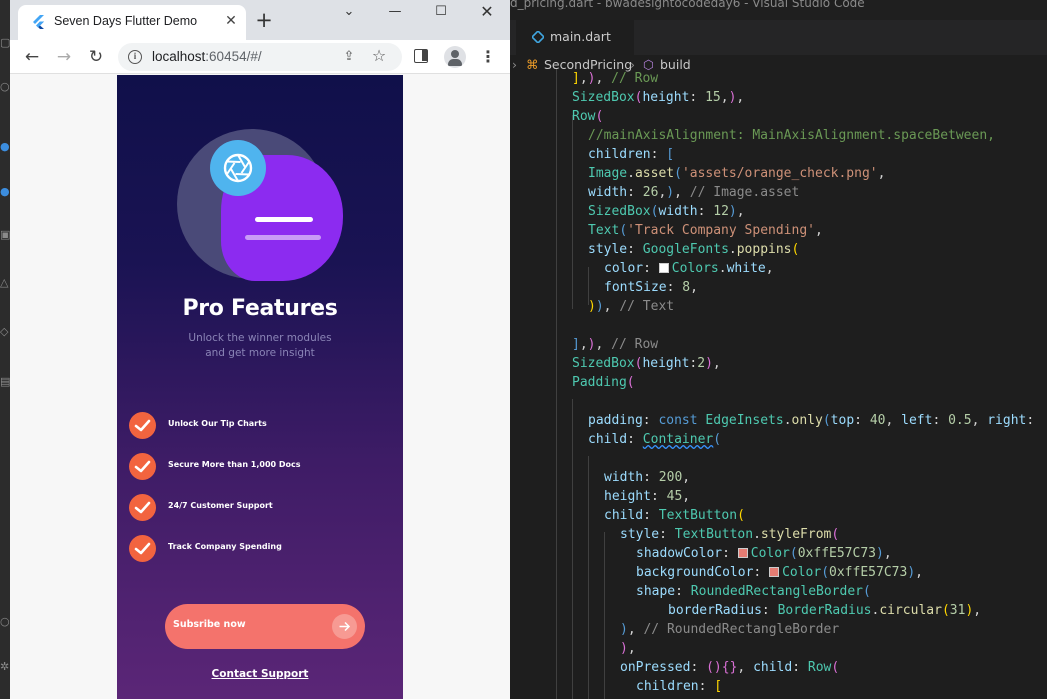  Describe the element at coordinates (651, 287) in the screenshot. I see `code-line: fontSize: 8,` at that location.